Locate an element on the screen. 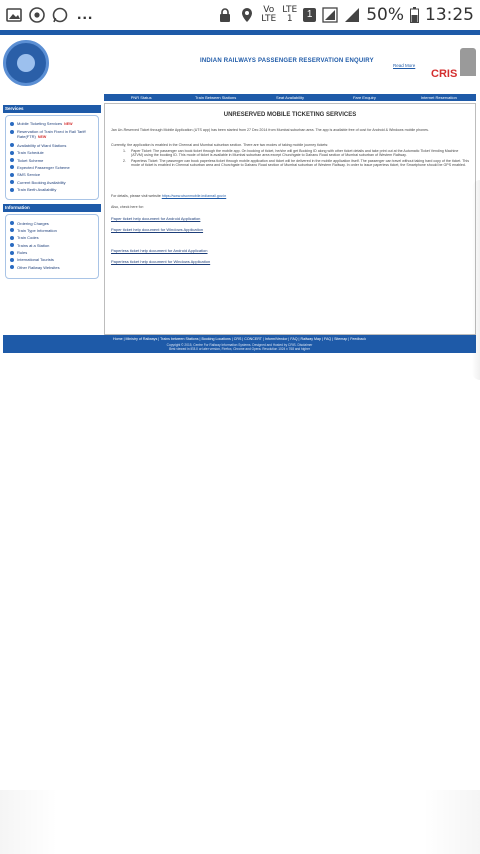 This screenshot has width=480, height=854. sidebar-item-other-websites: Other Railway Websites is located at coordinates (52, 267).